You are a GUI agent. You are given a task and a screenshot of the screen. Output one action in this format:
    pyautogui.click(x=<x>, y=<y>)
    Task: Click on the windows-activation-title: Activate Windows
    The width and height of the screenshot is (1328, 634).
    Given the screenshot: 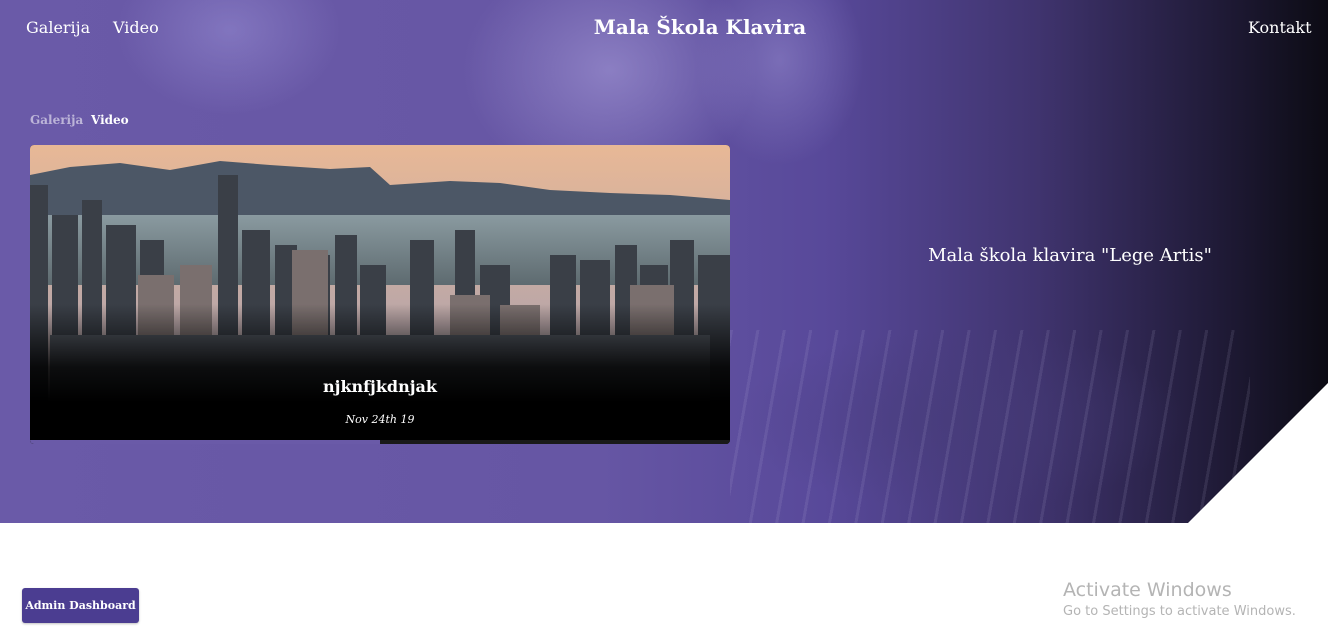 What is the action you would take?
    pyautogui.click(x=1147, y=590)
    